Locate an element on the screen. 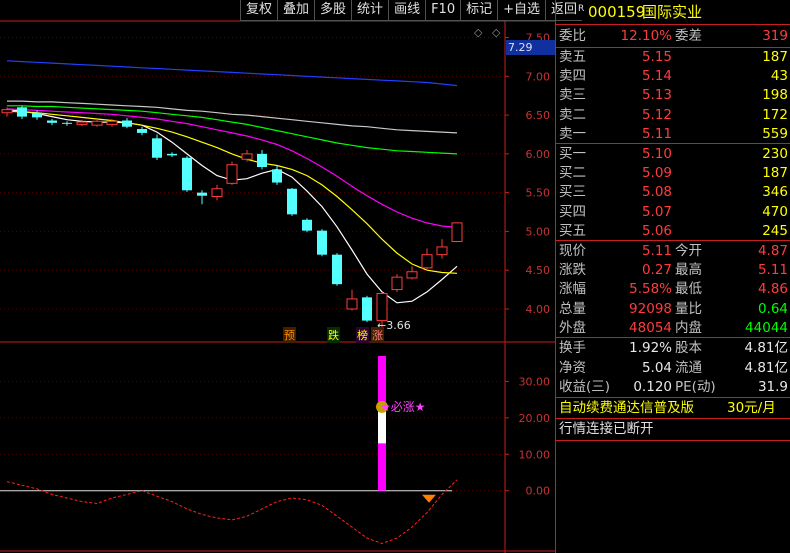 This screenshot has height=553, width=790. bid-price: 5.06 is located at coordinates (656, 230).